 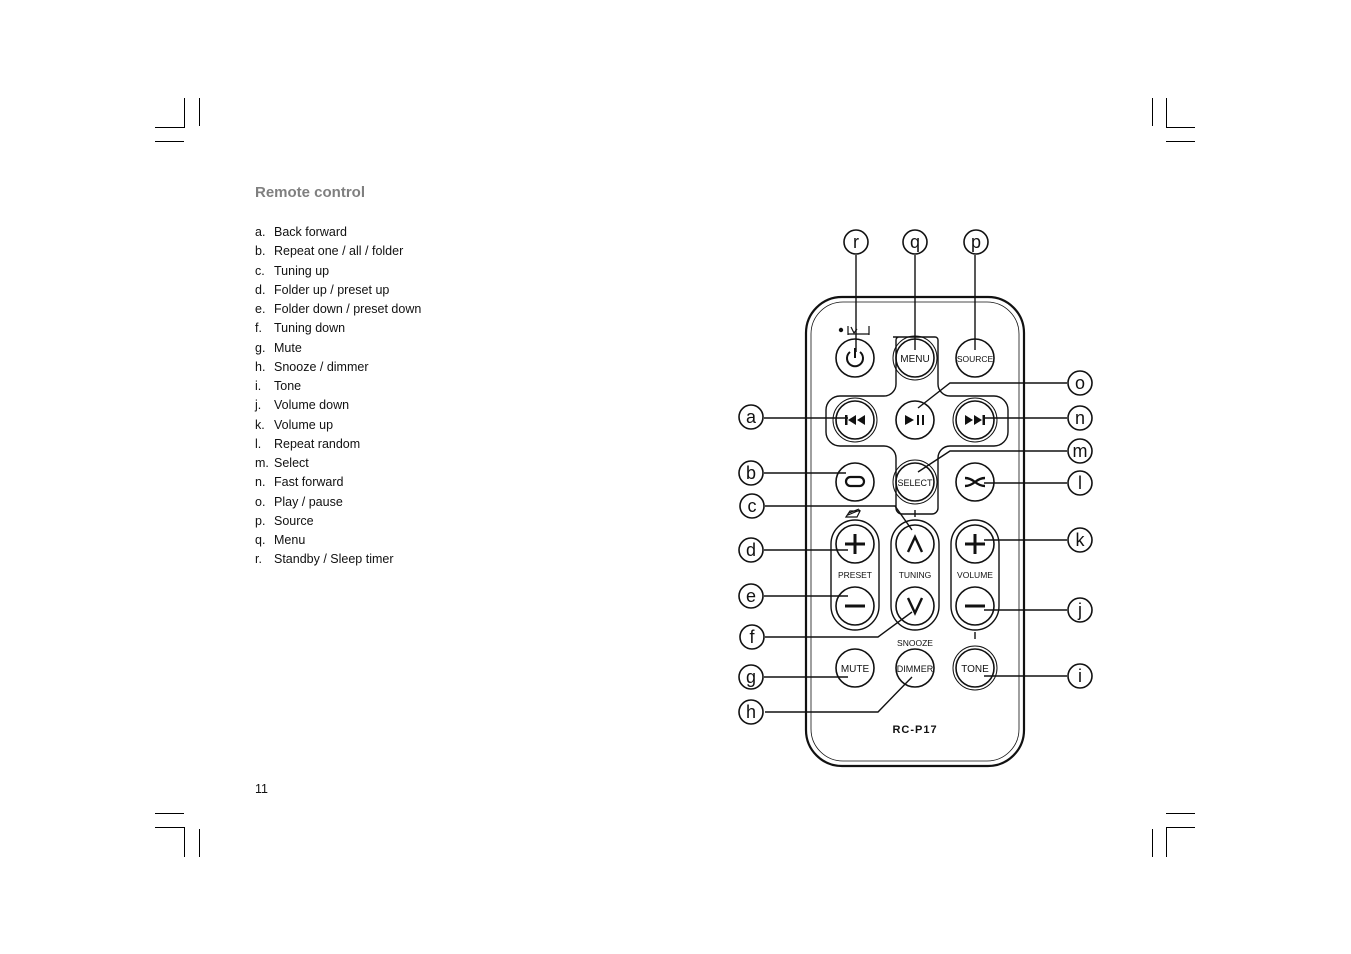 I want to click on callout-a: a, so click(x=751, y=417).